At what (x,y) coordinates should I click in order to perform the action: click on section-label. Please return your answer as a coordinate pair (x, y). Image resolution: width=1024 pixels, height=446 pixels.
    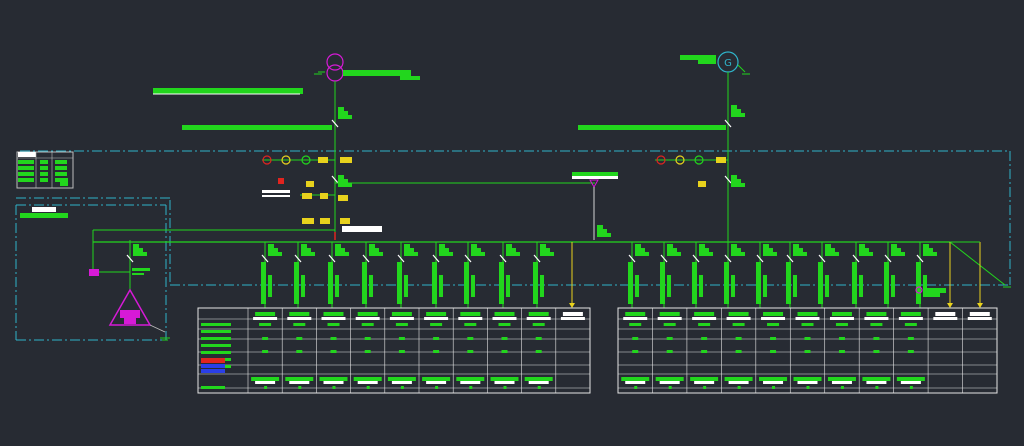
    Looking at the image, I should click on (257, 127).